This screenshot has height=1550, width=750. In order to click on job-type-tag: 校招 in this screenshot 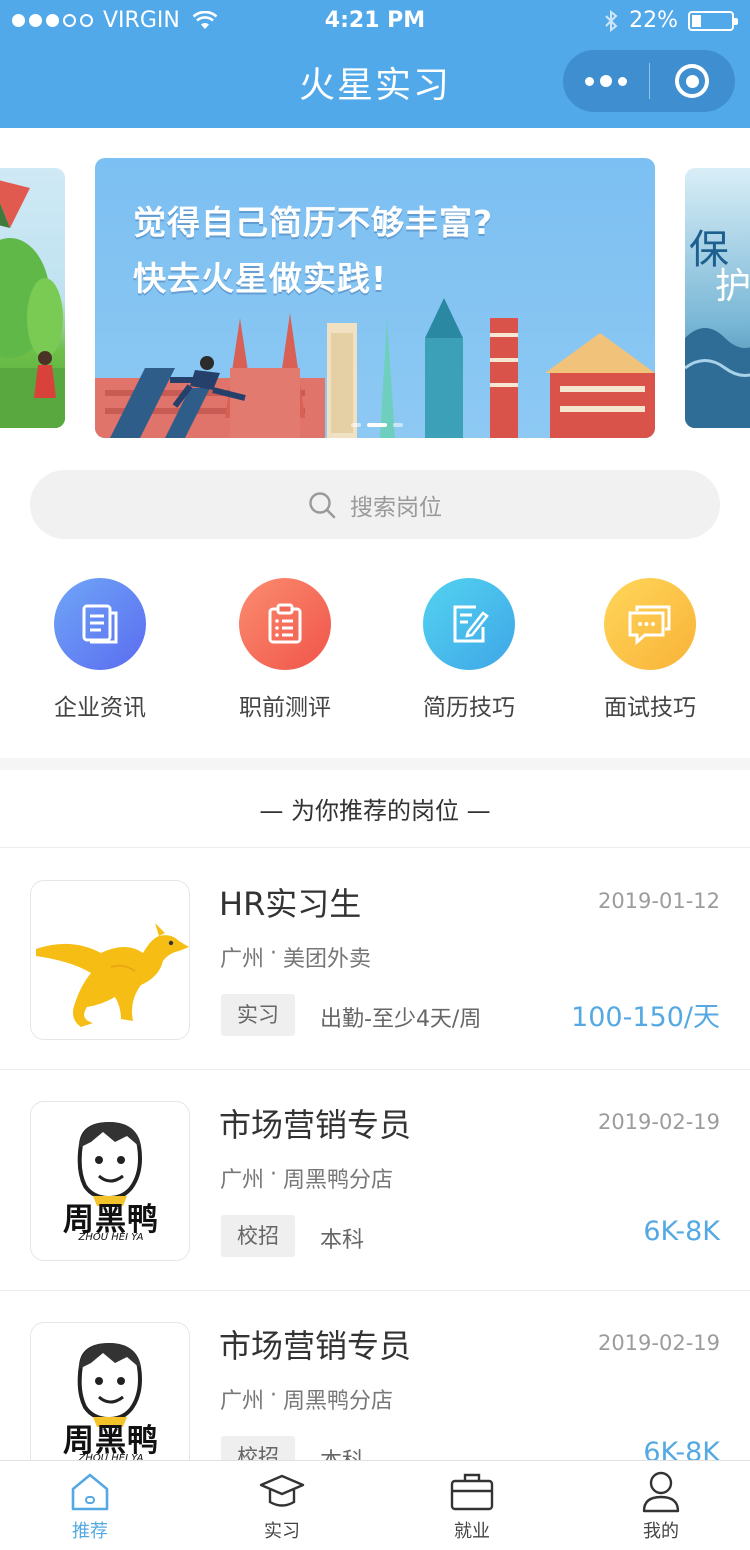, I will do `click(258, 1236)`.